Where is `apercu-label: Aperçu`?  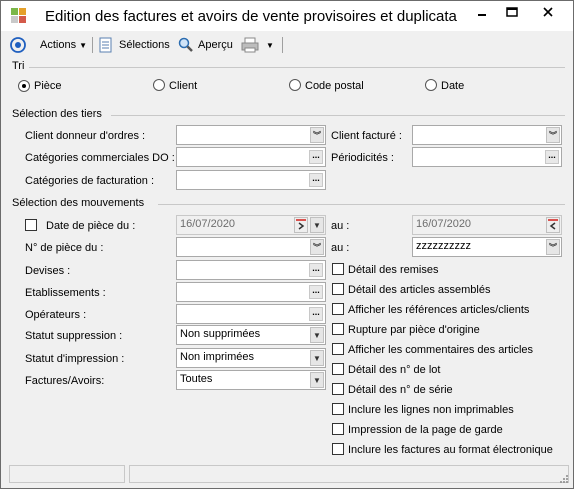
apercu-label: Aperçu is located at coordinates (215, 45).